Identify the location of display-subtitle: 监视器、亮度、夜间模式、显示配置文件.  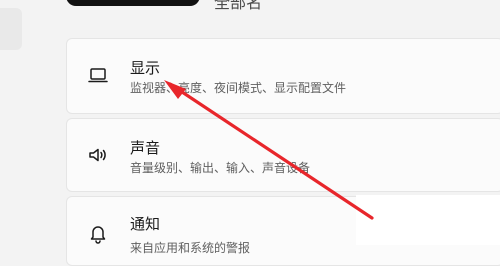
(238, 88).